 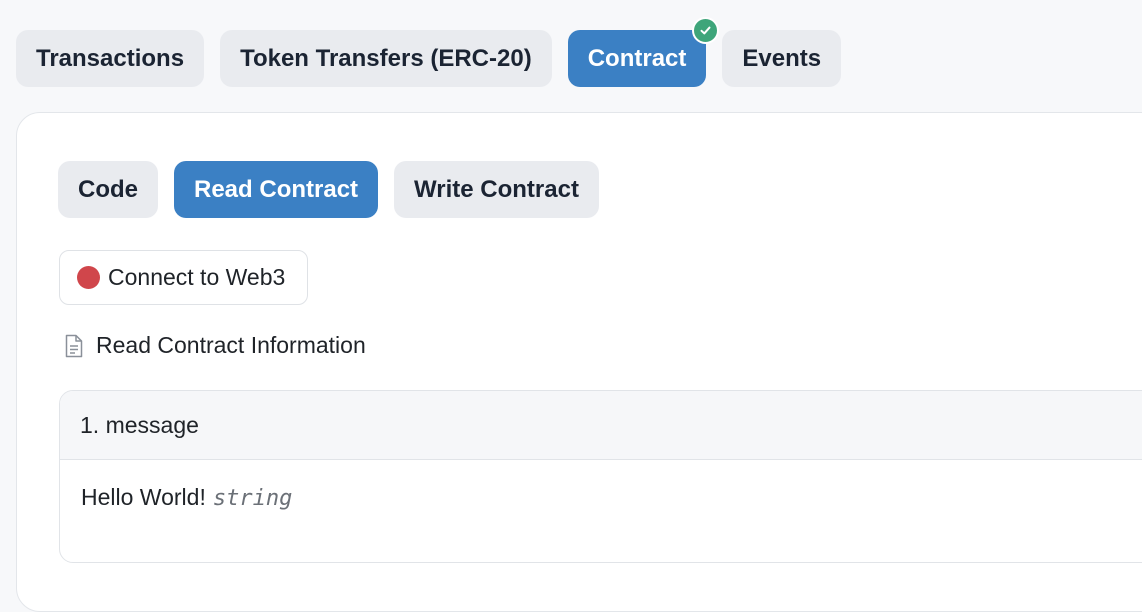 I want to click on tab-token-transfers-label: Token Transfers (ERC-20), so click(x=386, y=58).